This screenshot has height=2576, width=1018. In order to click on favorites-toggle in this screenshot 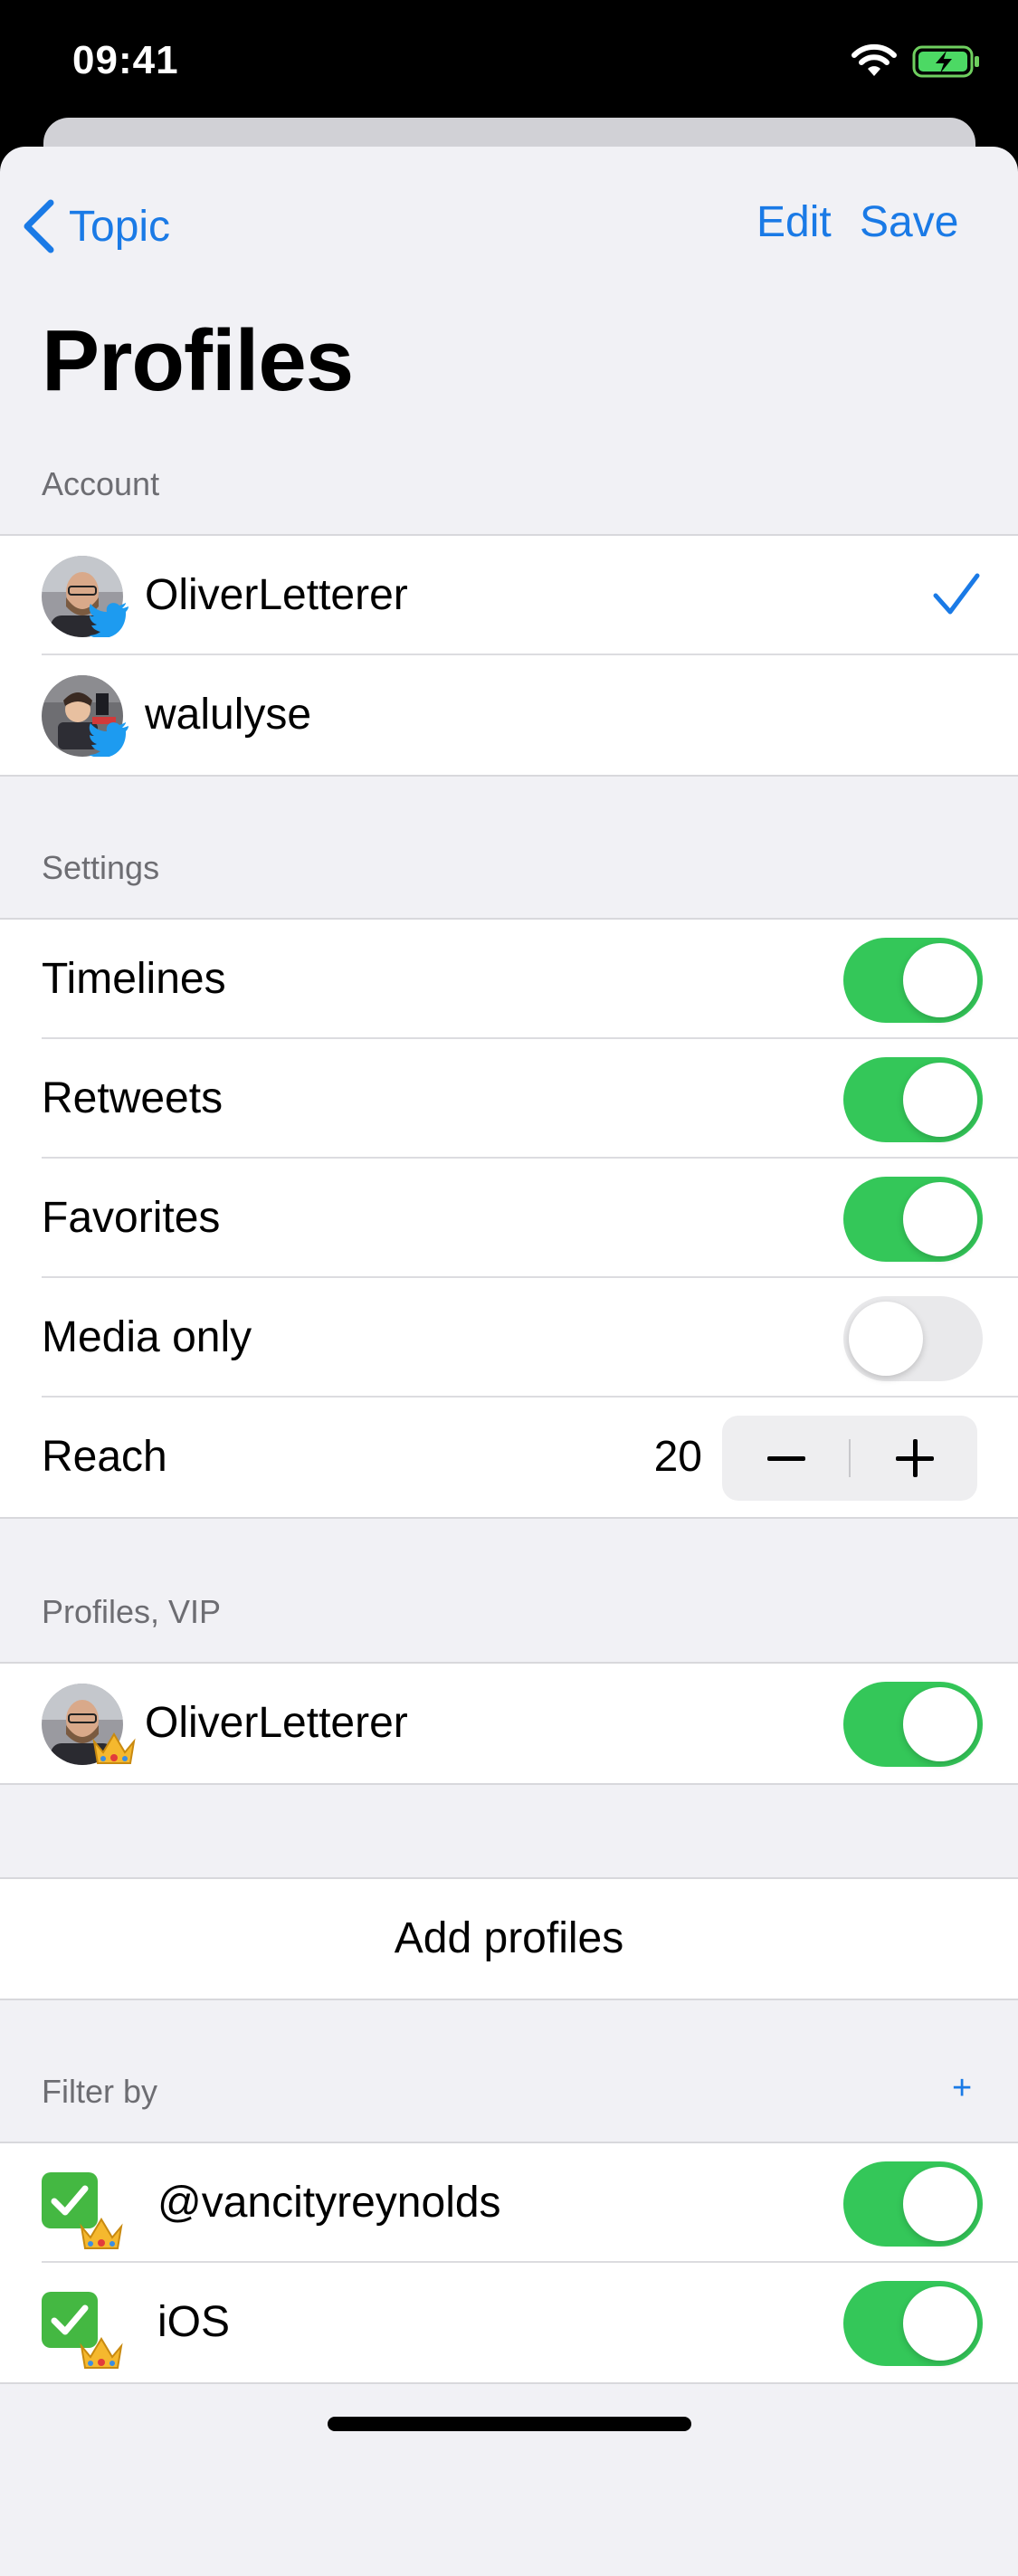, I will do `click(913, 1220)`.